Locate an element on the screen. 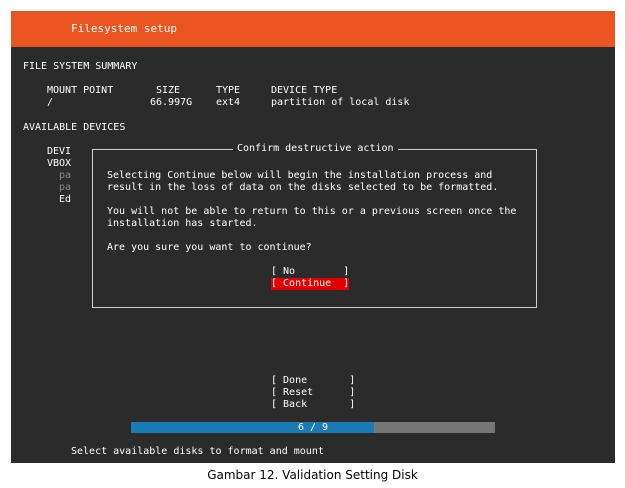  page-title: Filesystem setup is located at coordinates (124, 28).